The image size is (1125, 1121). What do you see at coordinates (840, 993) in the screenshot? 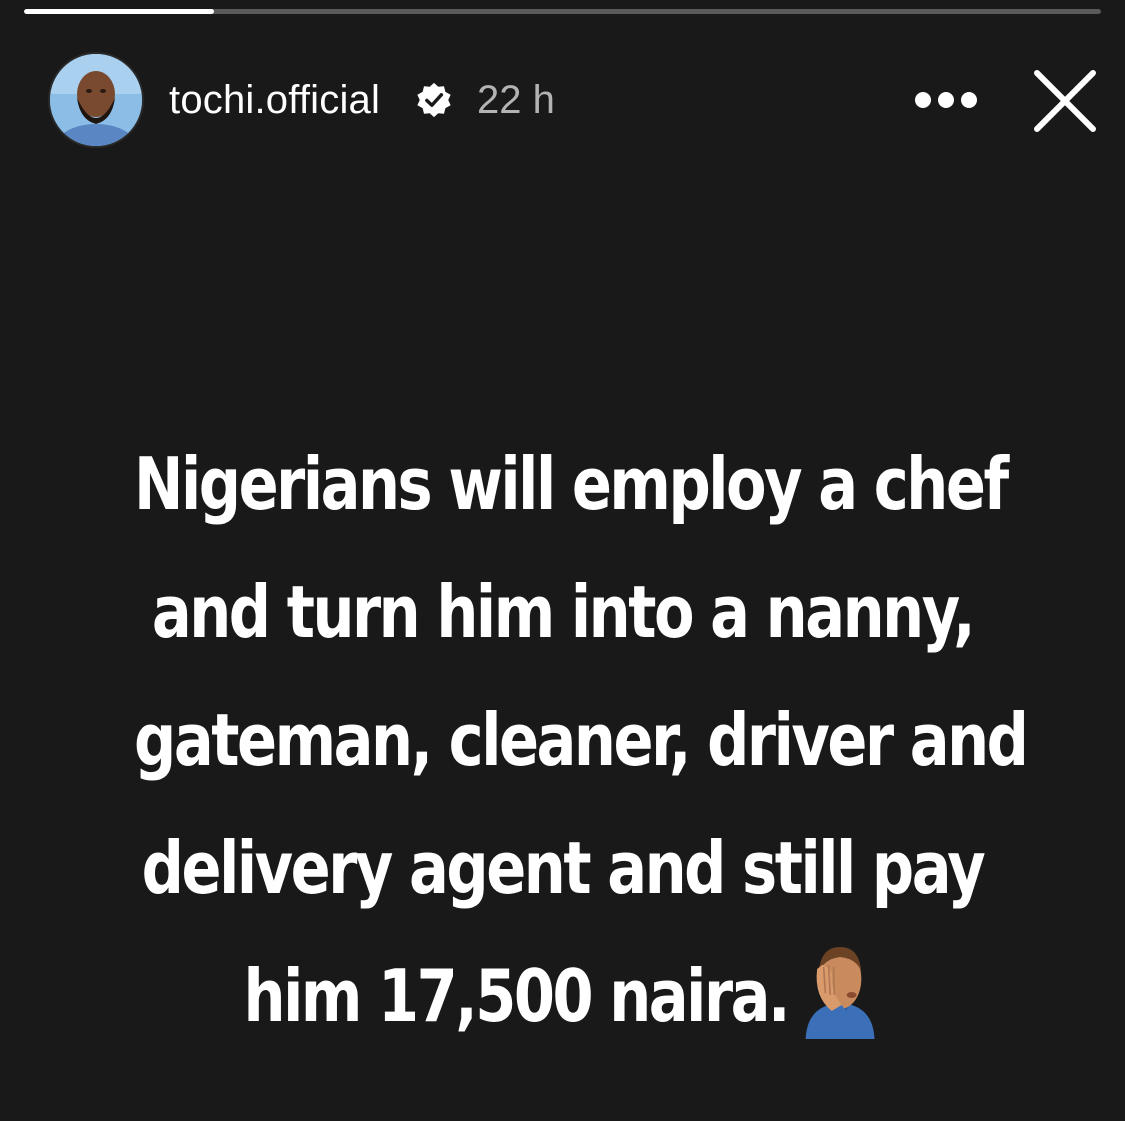
I see `man-facepalming-emoji-icon` at bounding box center [840, 993].